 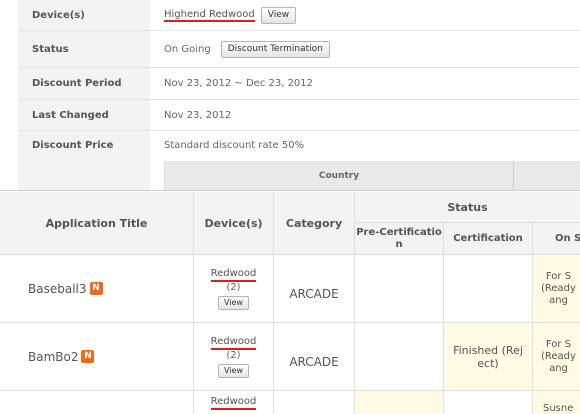 I want to click on header-category: Category, so click(x=314, y=223).